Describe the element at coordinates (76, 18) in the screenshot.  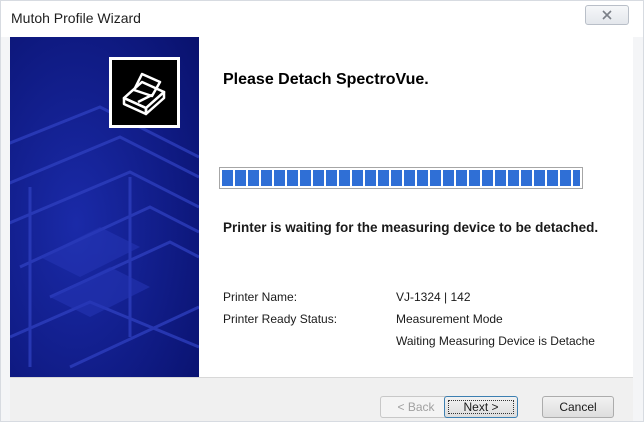
I see `window-title: Mutoh Profile Wizard` at that location.